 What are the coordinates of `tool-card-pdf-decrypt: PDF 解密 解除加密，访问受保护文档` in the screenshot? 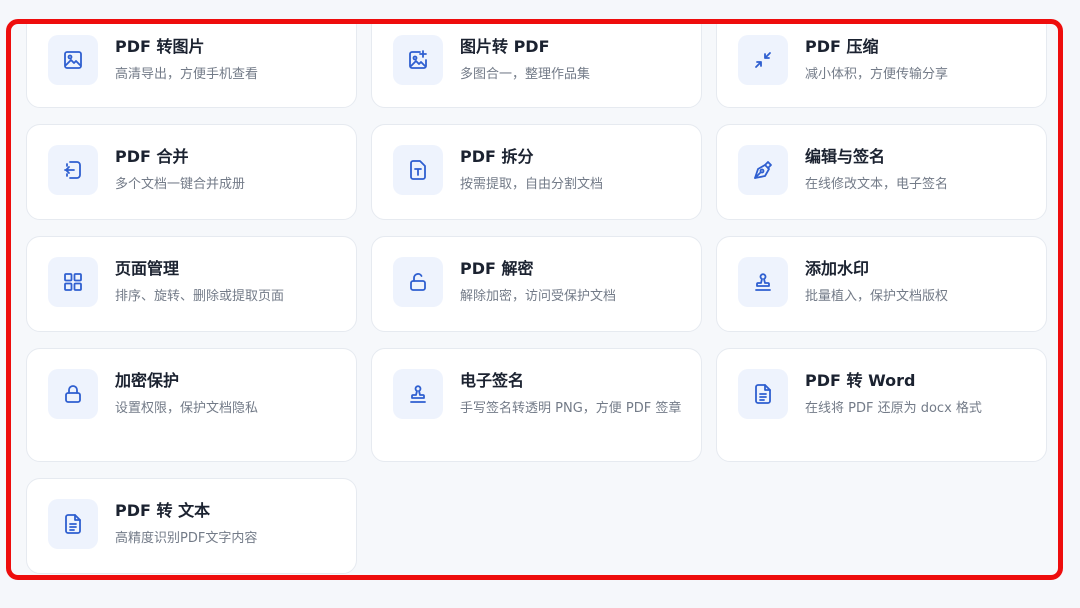 It's located at (536, 284).